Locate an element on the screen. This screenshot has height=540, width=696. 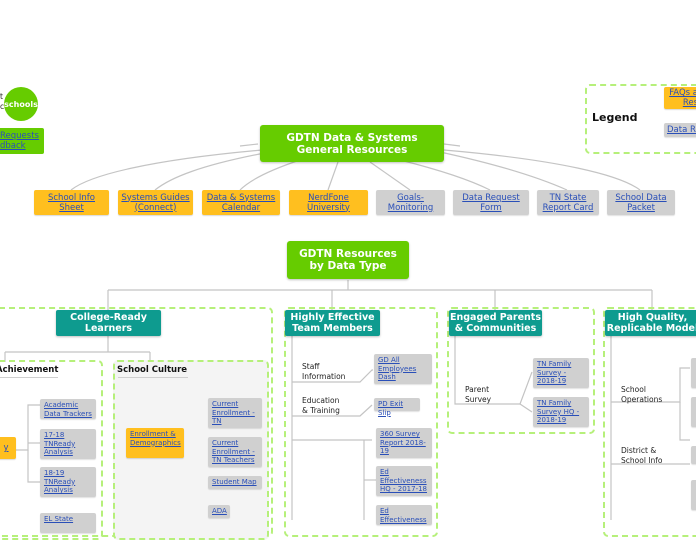
link-line2: University is located at coordinates (328, 208).